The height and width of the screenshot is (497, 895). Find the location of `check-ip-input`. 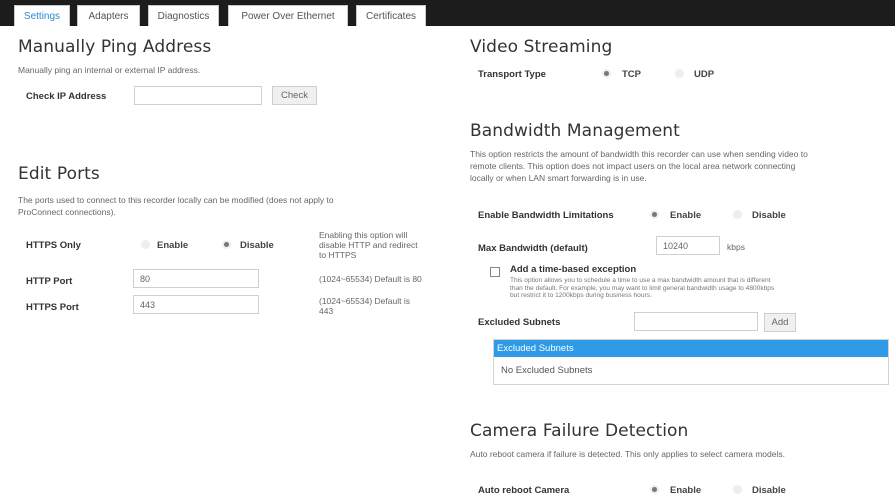

check-ip-input is located at coordinates (198, 95).